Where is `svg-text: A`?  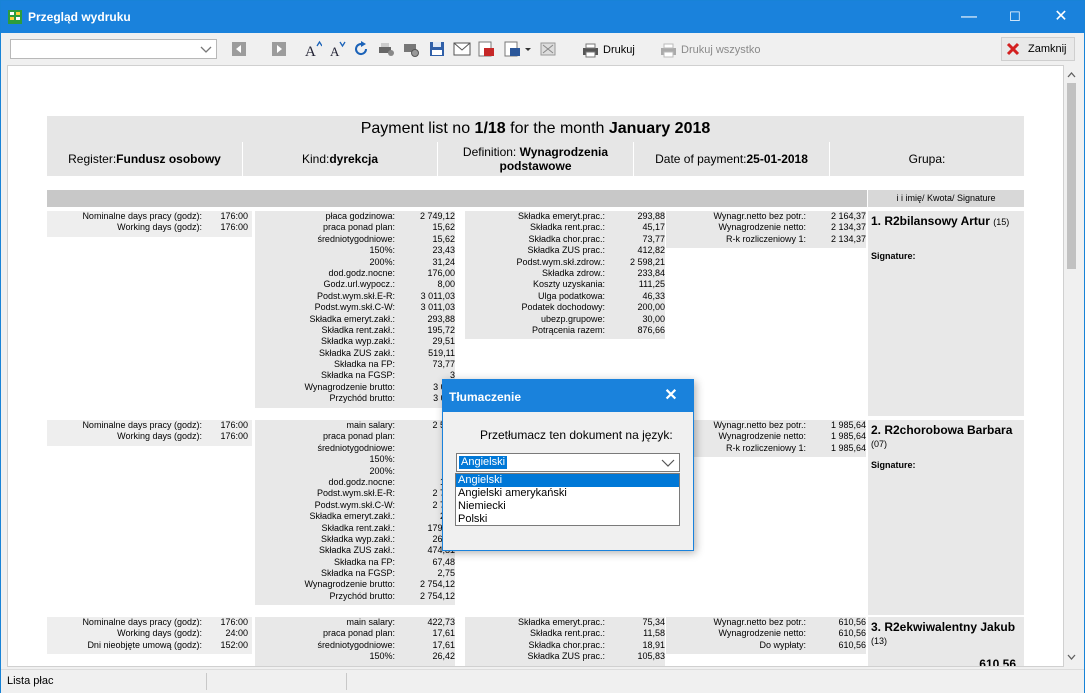 svg-text: A is located at coordinates (310, 51).